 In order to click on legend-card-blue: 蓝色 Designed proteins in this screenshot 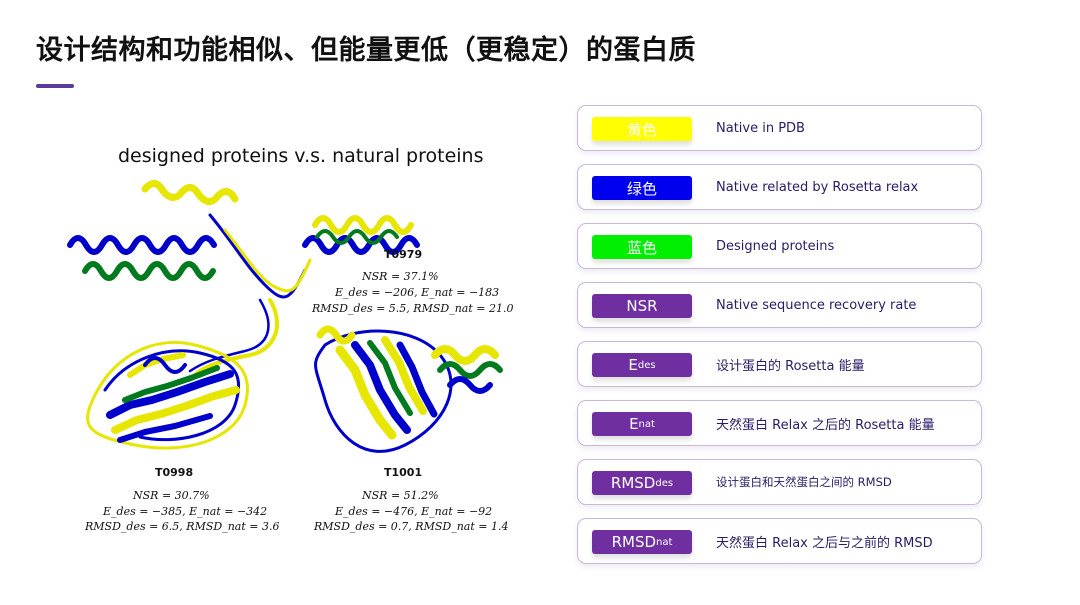, I will do `click(779, 246)`.